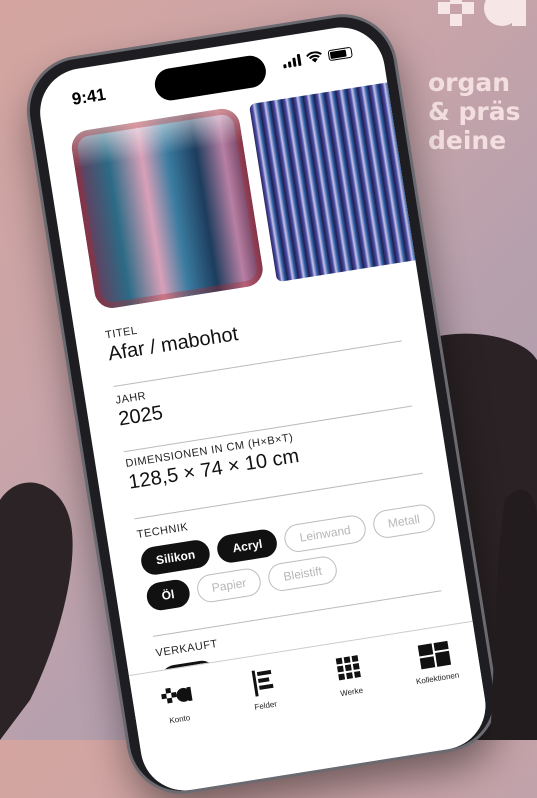  What do you see at coordinates (351, 692) in the screenshot?
I see `tab-werke-label: Werke` at bounding box center [351, 692].